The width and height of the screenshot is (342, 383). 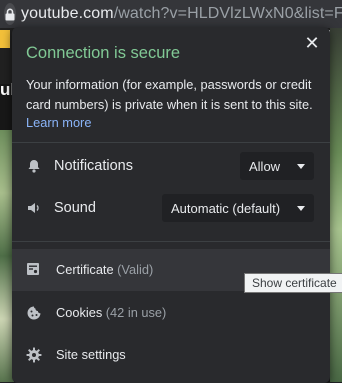 What do you see at coordinates (227, 13) in the screenshot?
I see `url-path: /watch?v=HLDVlzLWxN0&list=F` at bounding box center [227, 13].